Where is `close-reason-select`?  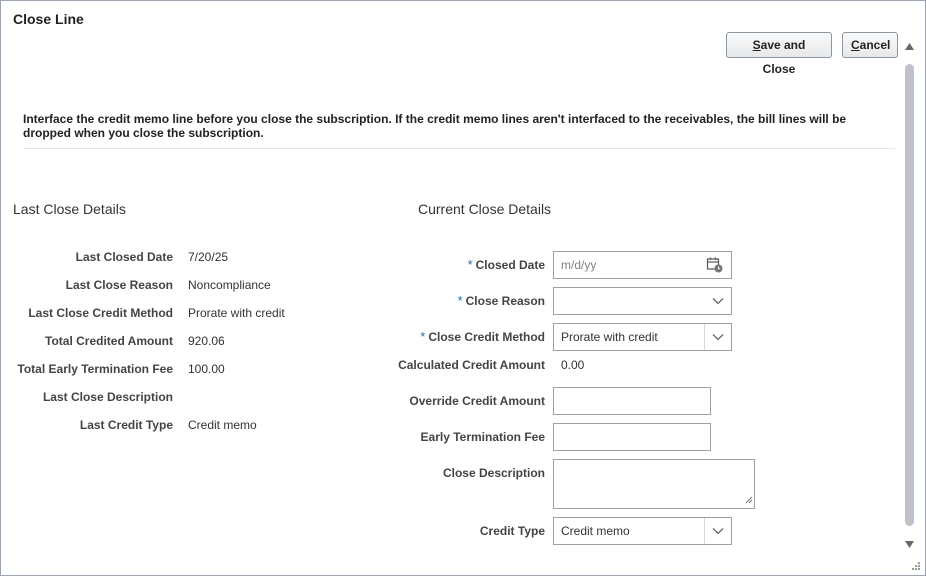 close-reason-select is located at coordinates (642, 301).